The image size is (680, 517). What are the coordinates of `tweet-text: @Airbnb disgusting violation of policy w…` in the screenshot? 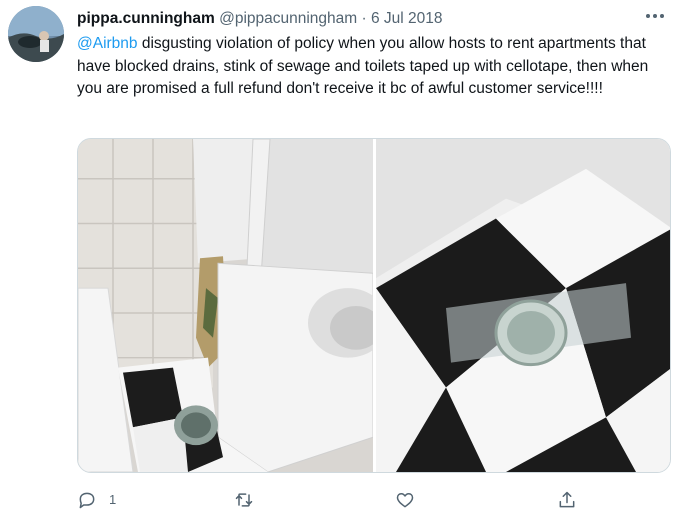 It's located at (369, 67).